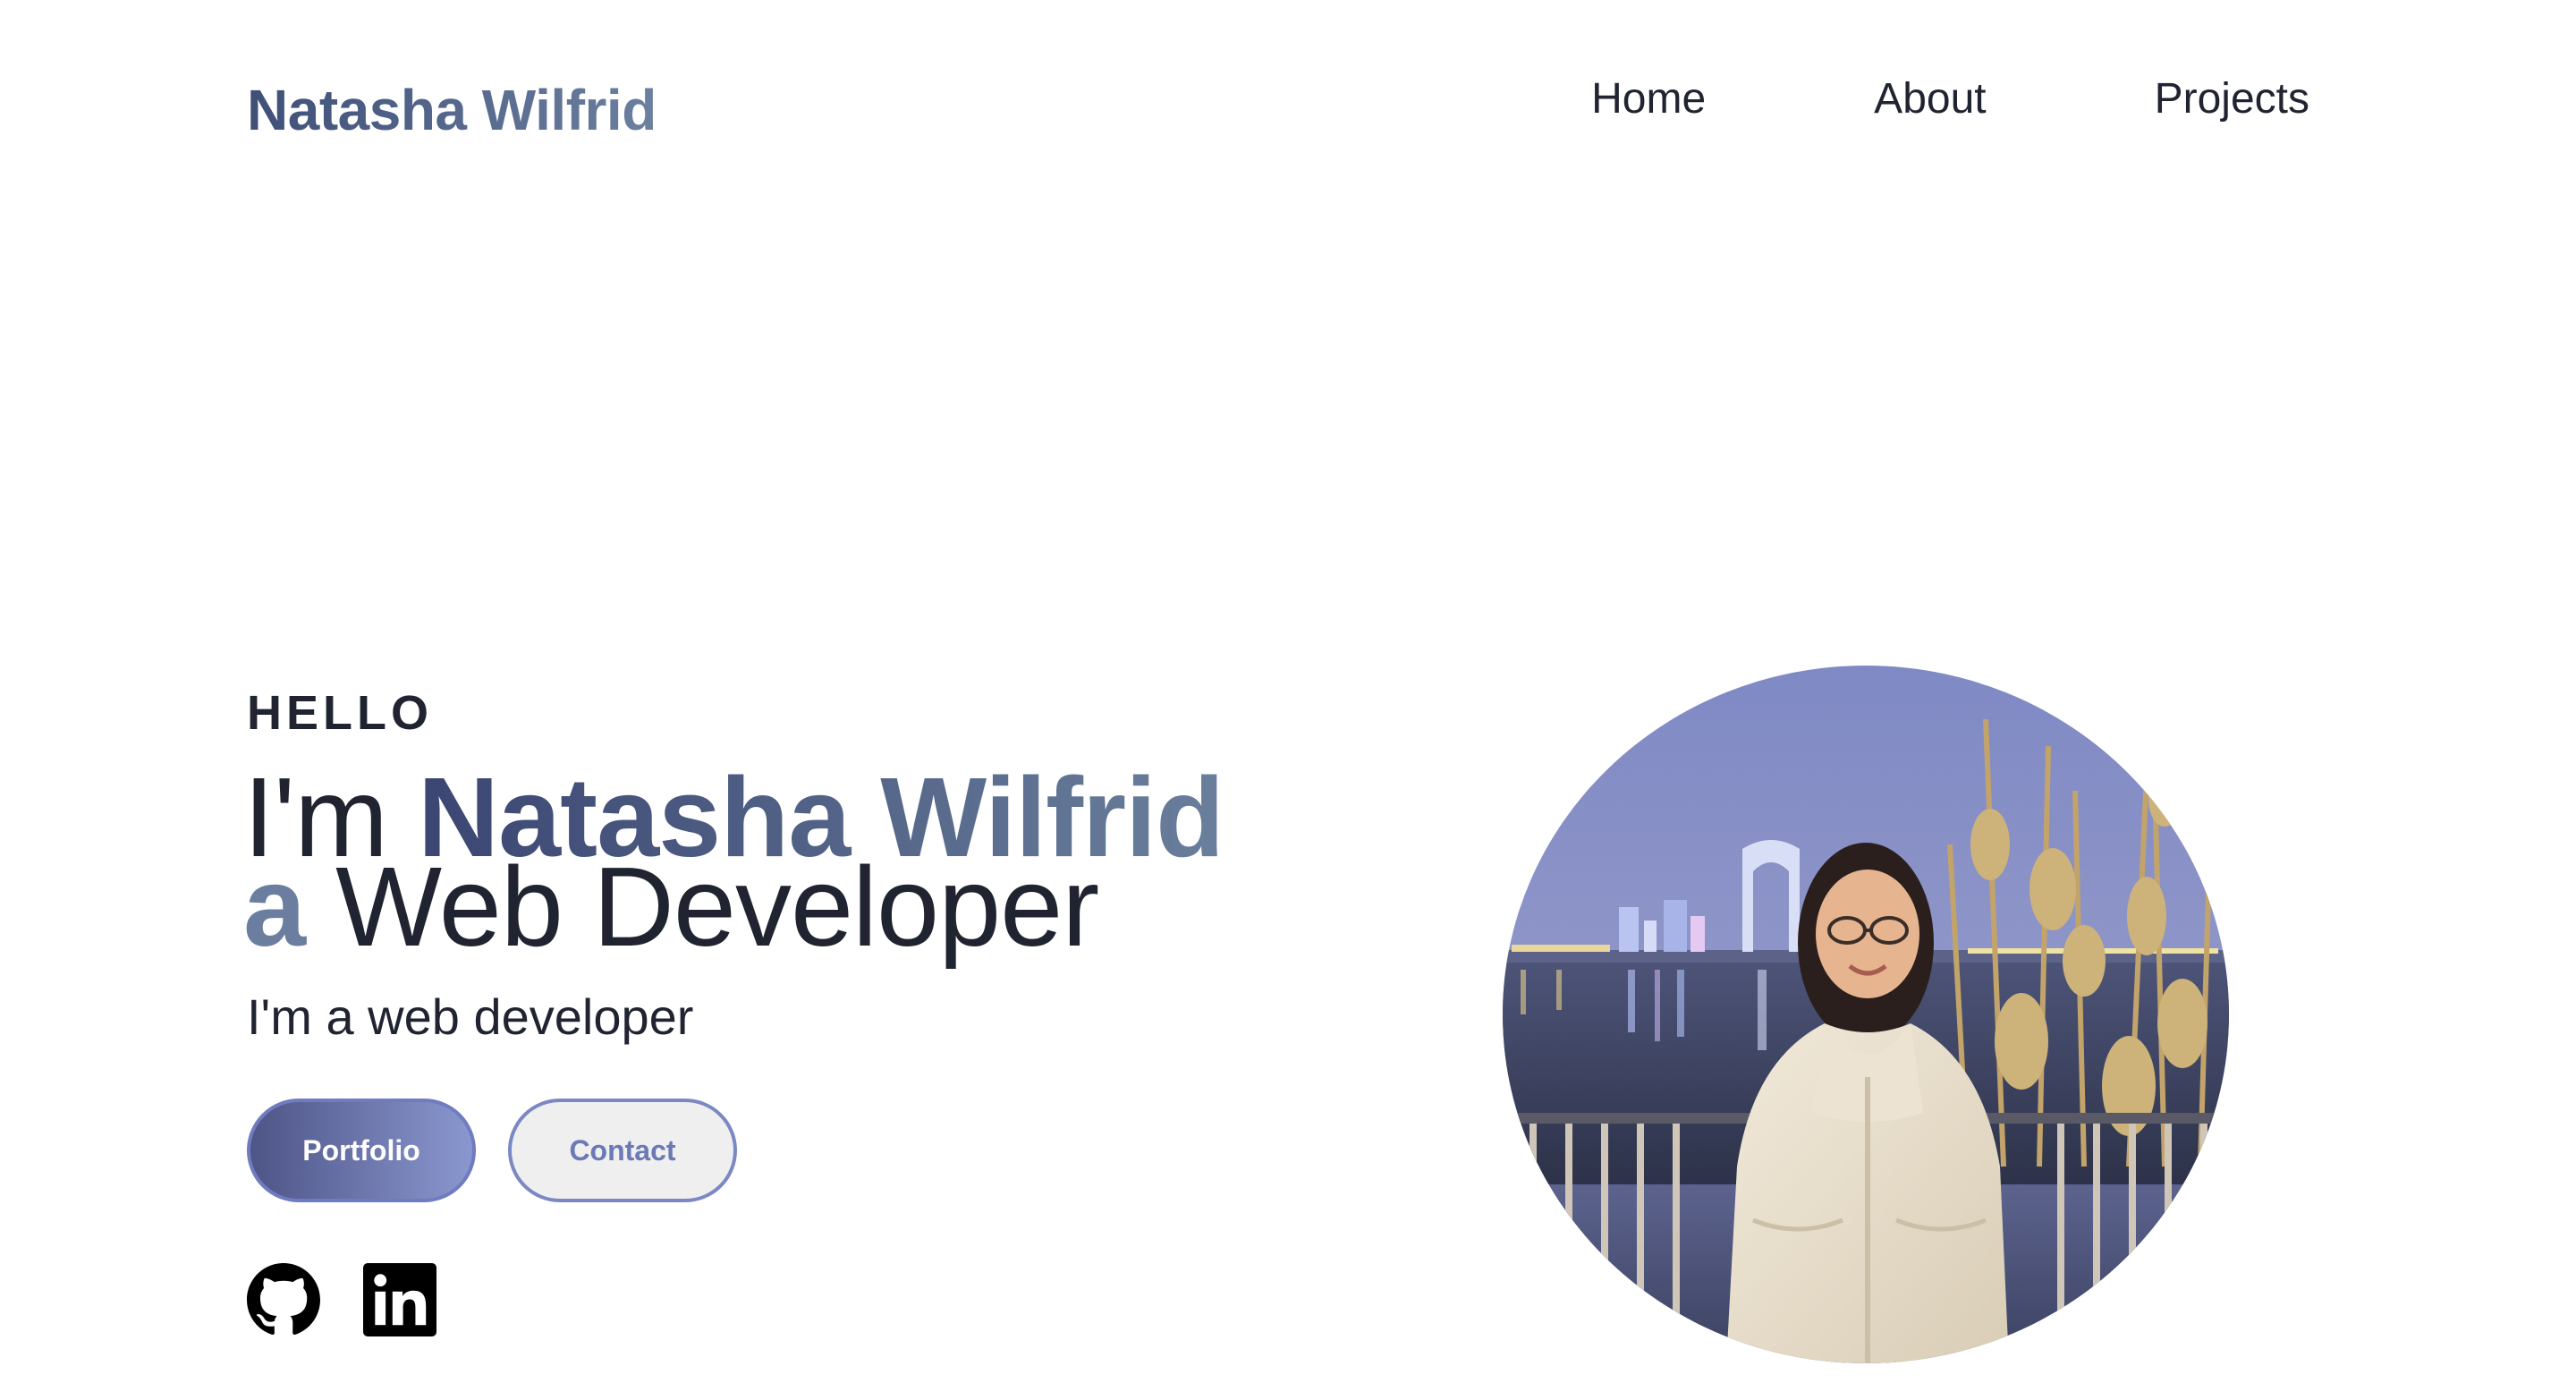 This screenshot has width=2576, height=1383. Describe the element at coordinates (361, 1151) in the screenshot. I see `portfolio-button: Portfolio` at that location.